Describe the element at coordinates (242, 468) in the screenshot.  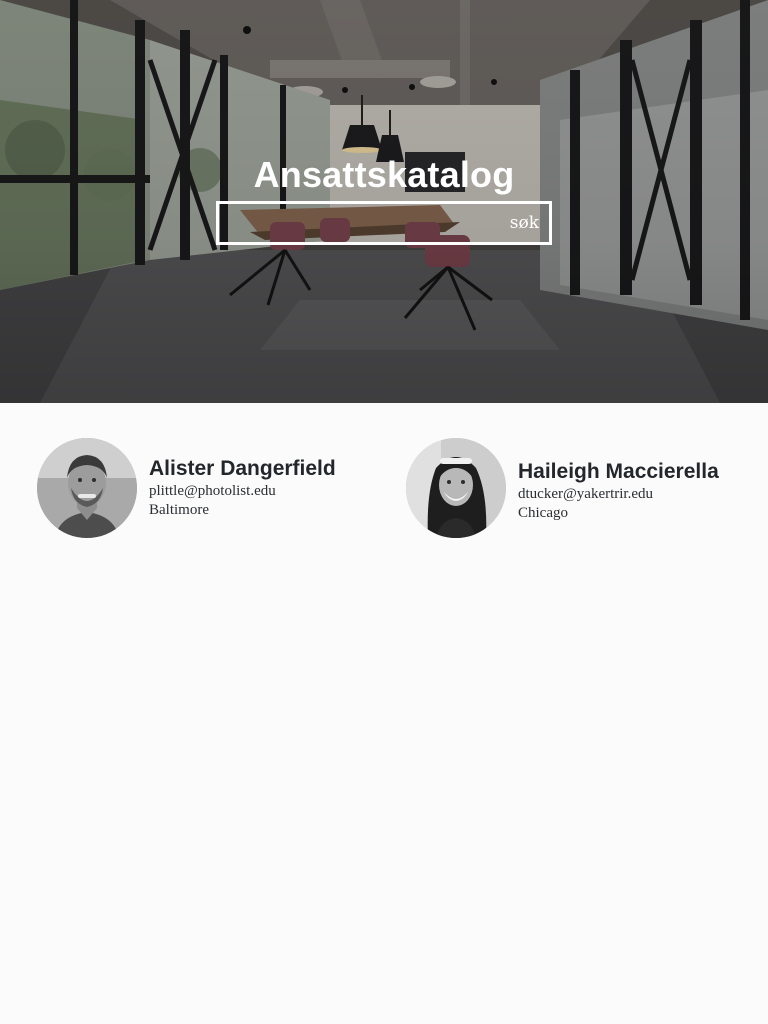
I see `employee-name: Alister Dangerfield` at that location.